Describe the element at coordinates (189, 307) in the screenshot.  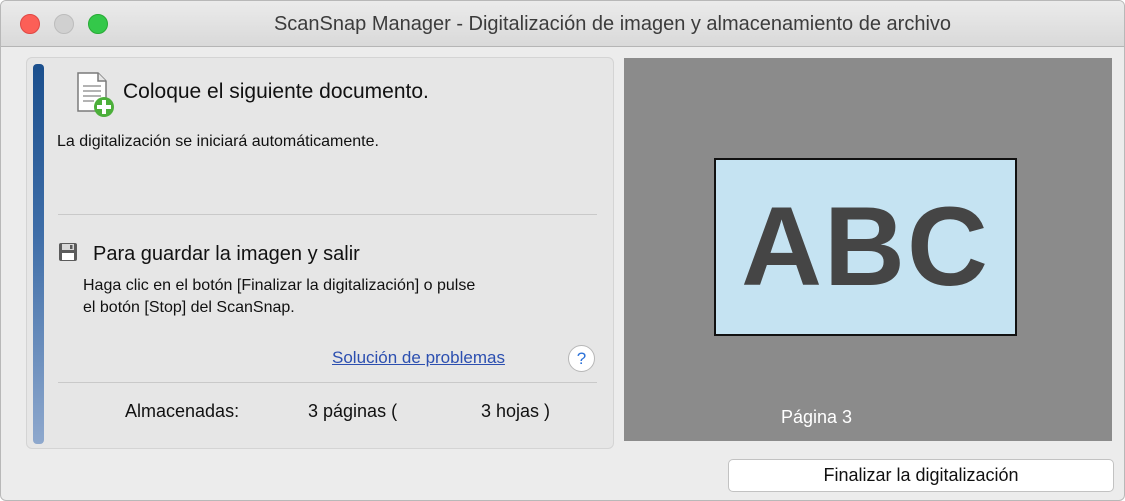
I see `instruction-line: el botón [Stop] del ScanSnap.` at that location.